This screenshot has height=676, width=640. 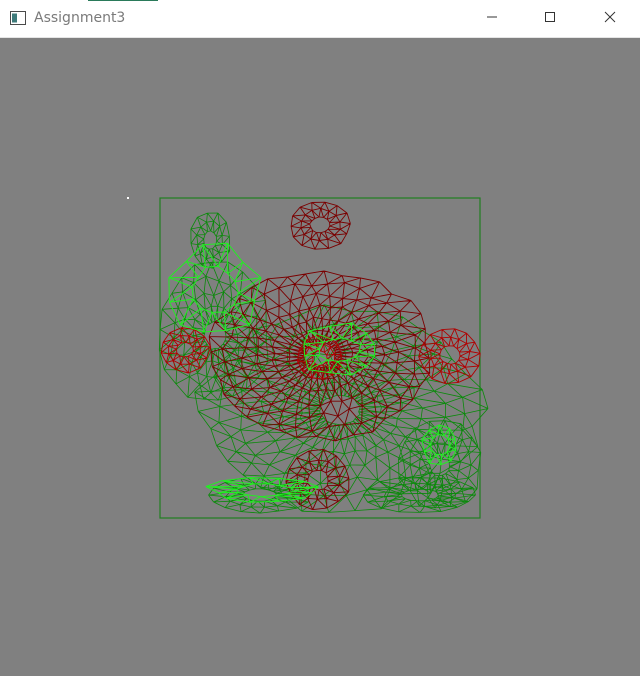 I want to click on app-window-icon, so click(x=18, y=18).